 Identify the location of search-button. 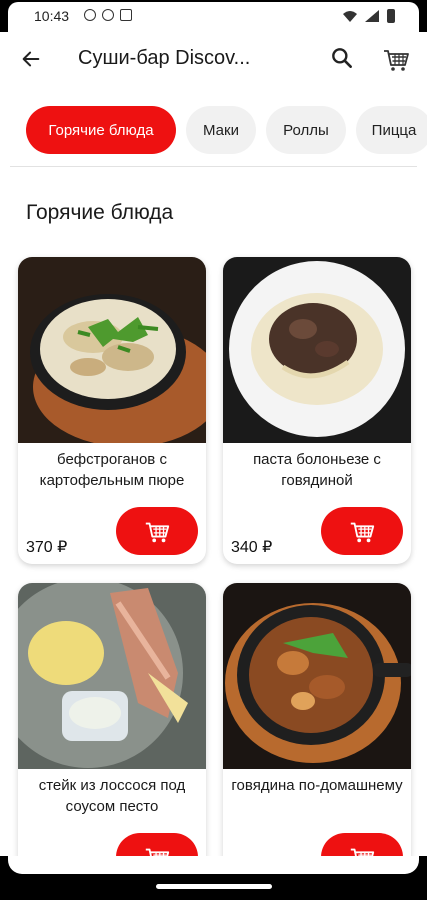
(342, 58).